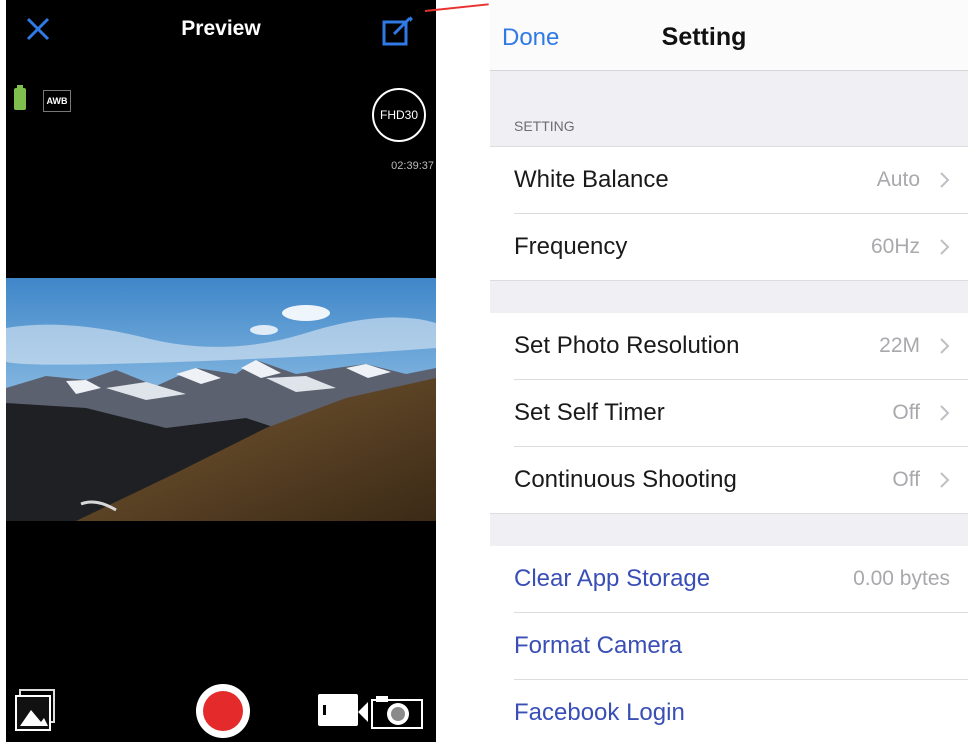  Describe the element at coordinates (412, 166) in the screenshot. I see `recording-time: 02:39:37` at that location.